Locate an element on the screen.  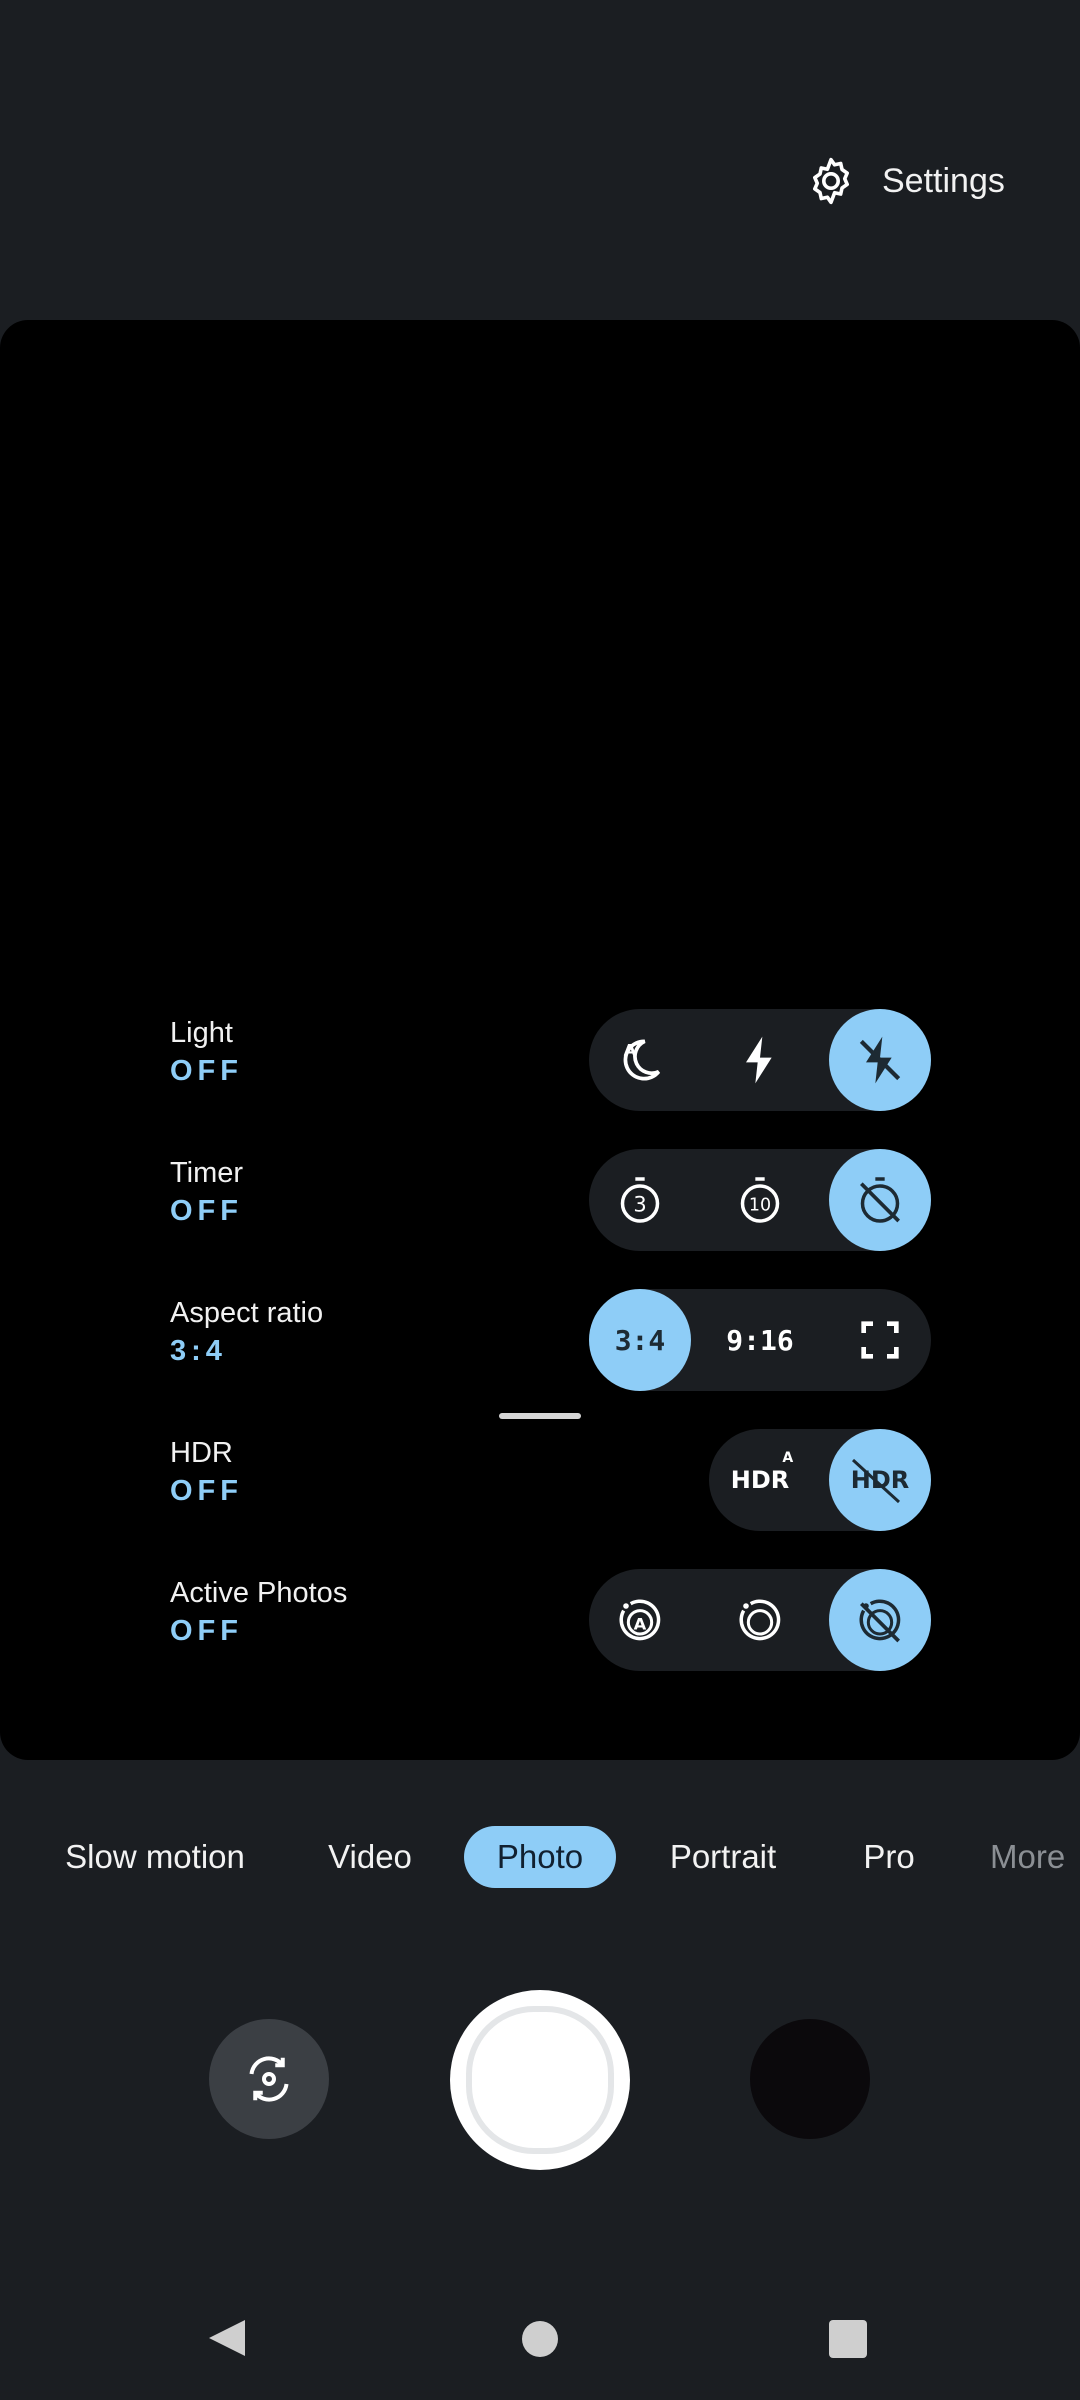
option-row-light: Light OFF A is located at coordinates (540, 1064).